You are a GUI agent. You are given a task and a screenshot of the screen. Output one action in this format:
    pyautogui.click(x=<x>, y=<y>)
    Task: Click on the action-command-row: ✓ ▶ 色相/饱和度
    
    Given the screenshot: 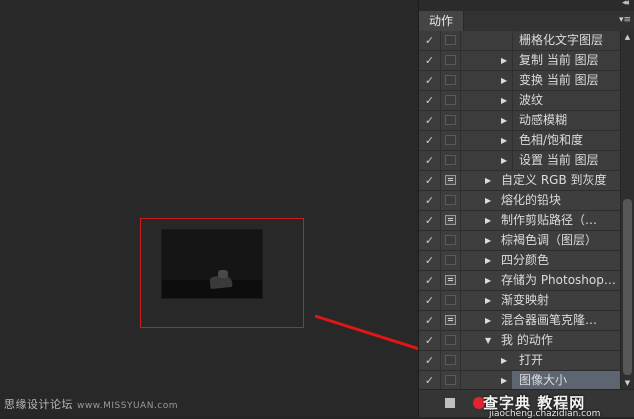 What is the action you would take?
    pyautogui.click(x=520, y=141)
    